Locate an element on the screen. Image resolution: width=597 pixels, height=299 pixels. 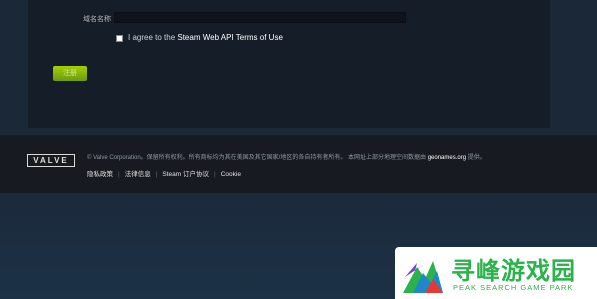
cookie-link: Cookie is located at coordinates (231, 174).